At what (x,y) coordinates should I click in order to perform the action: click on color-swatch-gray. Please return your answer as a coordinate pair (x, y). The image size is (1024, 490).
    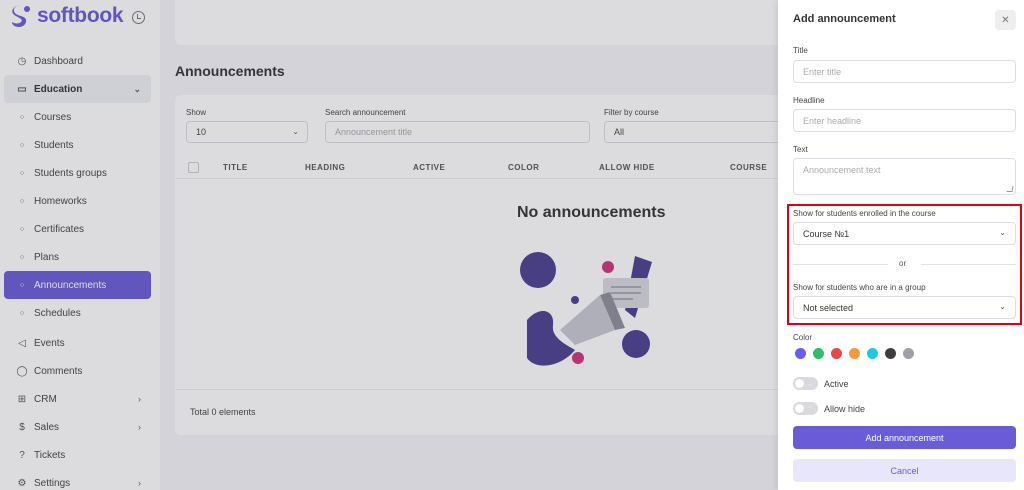
    Looking at the image, I should click on (908, 353).